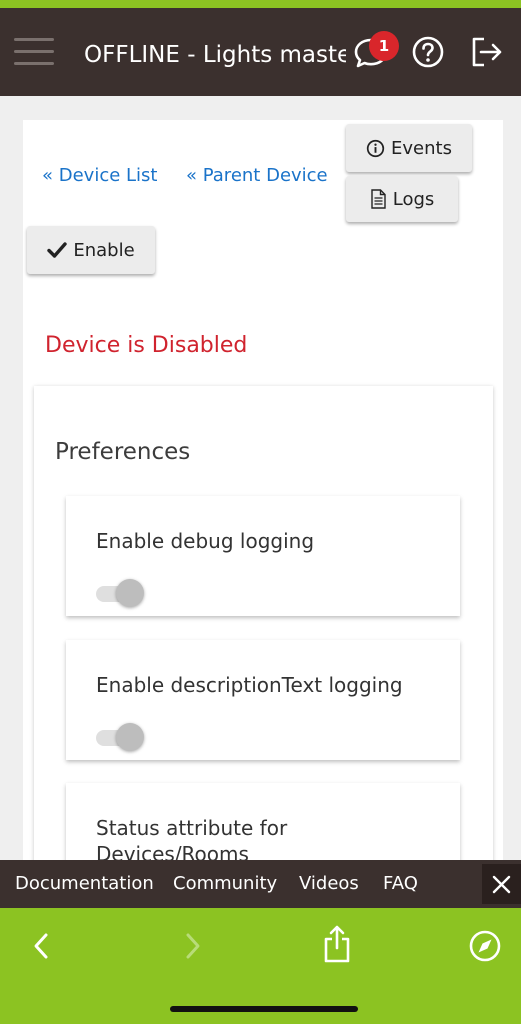 The height and width of the screenshot is (1024, 521). What do you see at coordinates (249, 685) in the screenshot?
I see `pref-label: Enable descriptionText logging` at bounding box center [249, 685].